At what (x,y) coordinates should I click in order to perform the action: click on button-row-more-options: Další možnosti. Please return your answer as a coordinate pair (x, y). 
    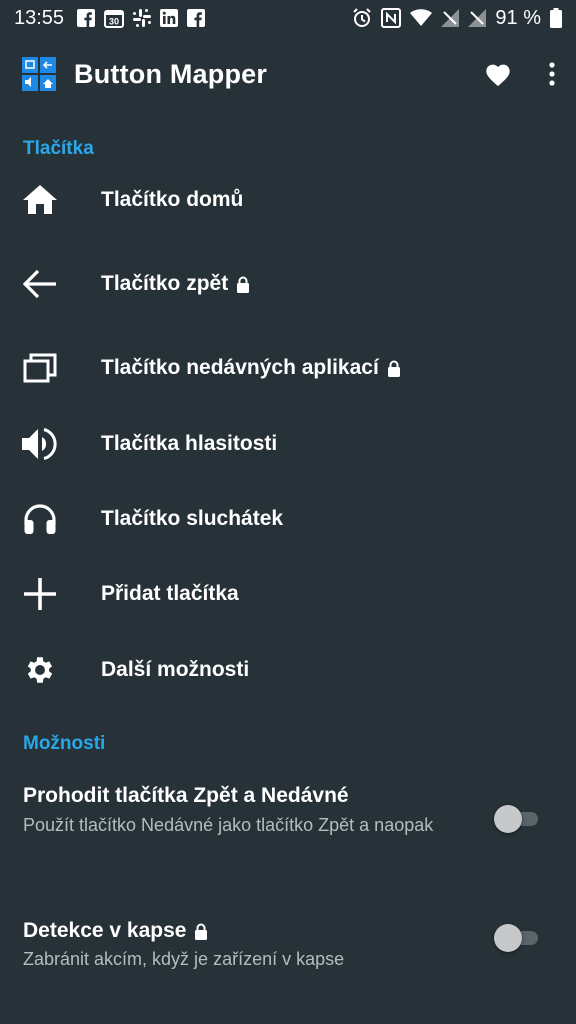
    Looking at the image, I should click on (288, 670).